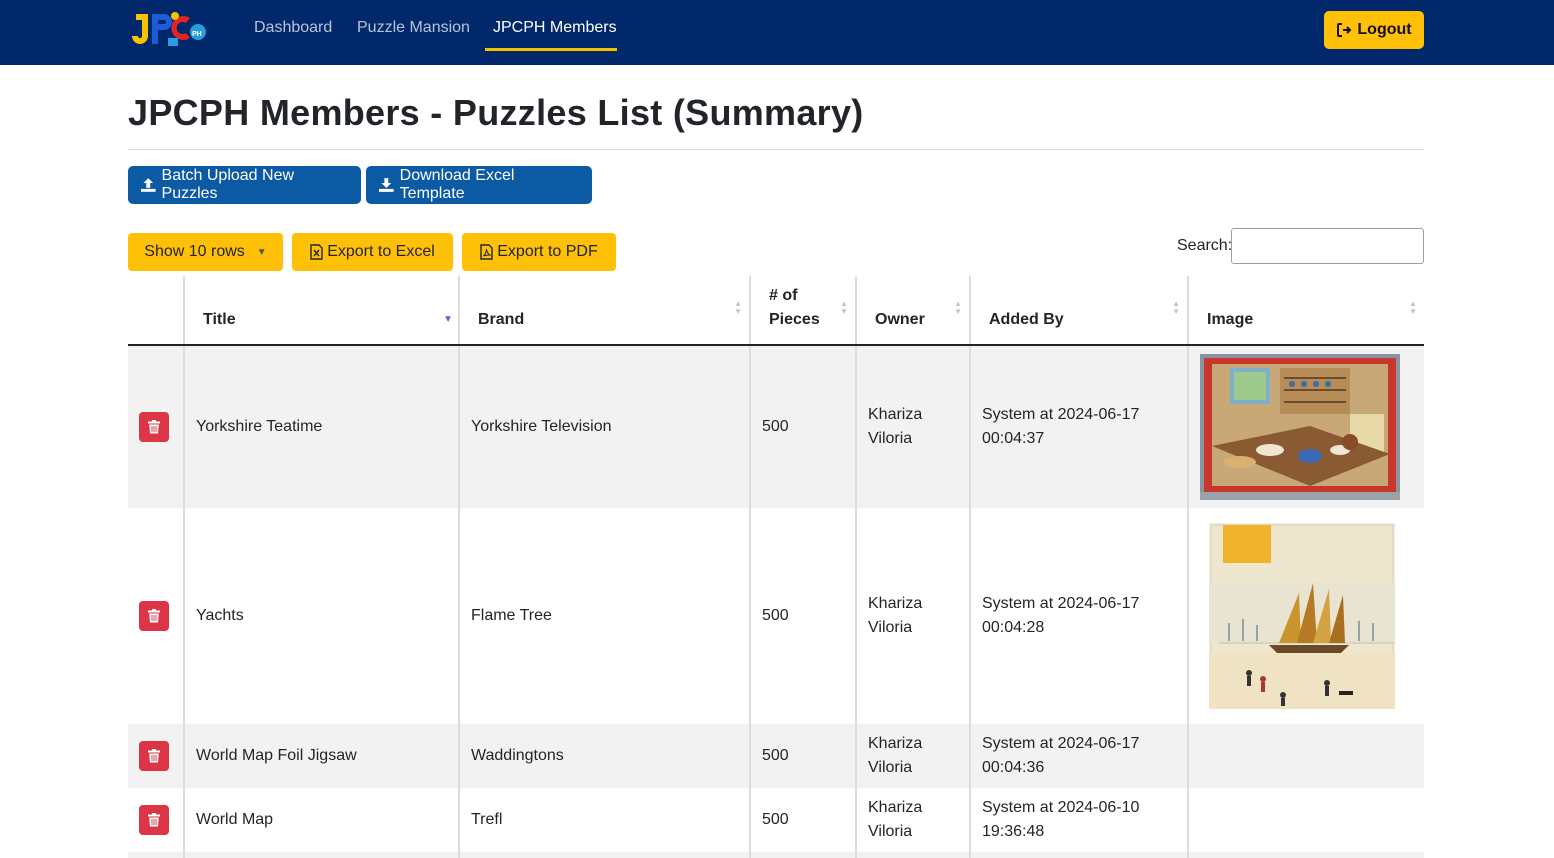 The height and width of the screenshot is (858, 1554). Describe the element at coordinates (547, 251) in the screenshot. I see `export-pdf-label: Export to PDF` at that location.